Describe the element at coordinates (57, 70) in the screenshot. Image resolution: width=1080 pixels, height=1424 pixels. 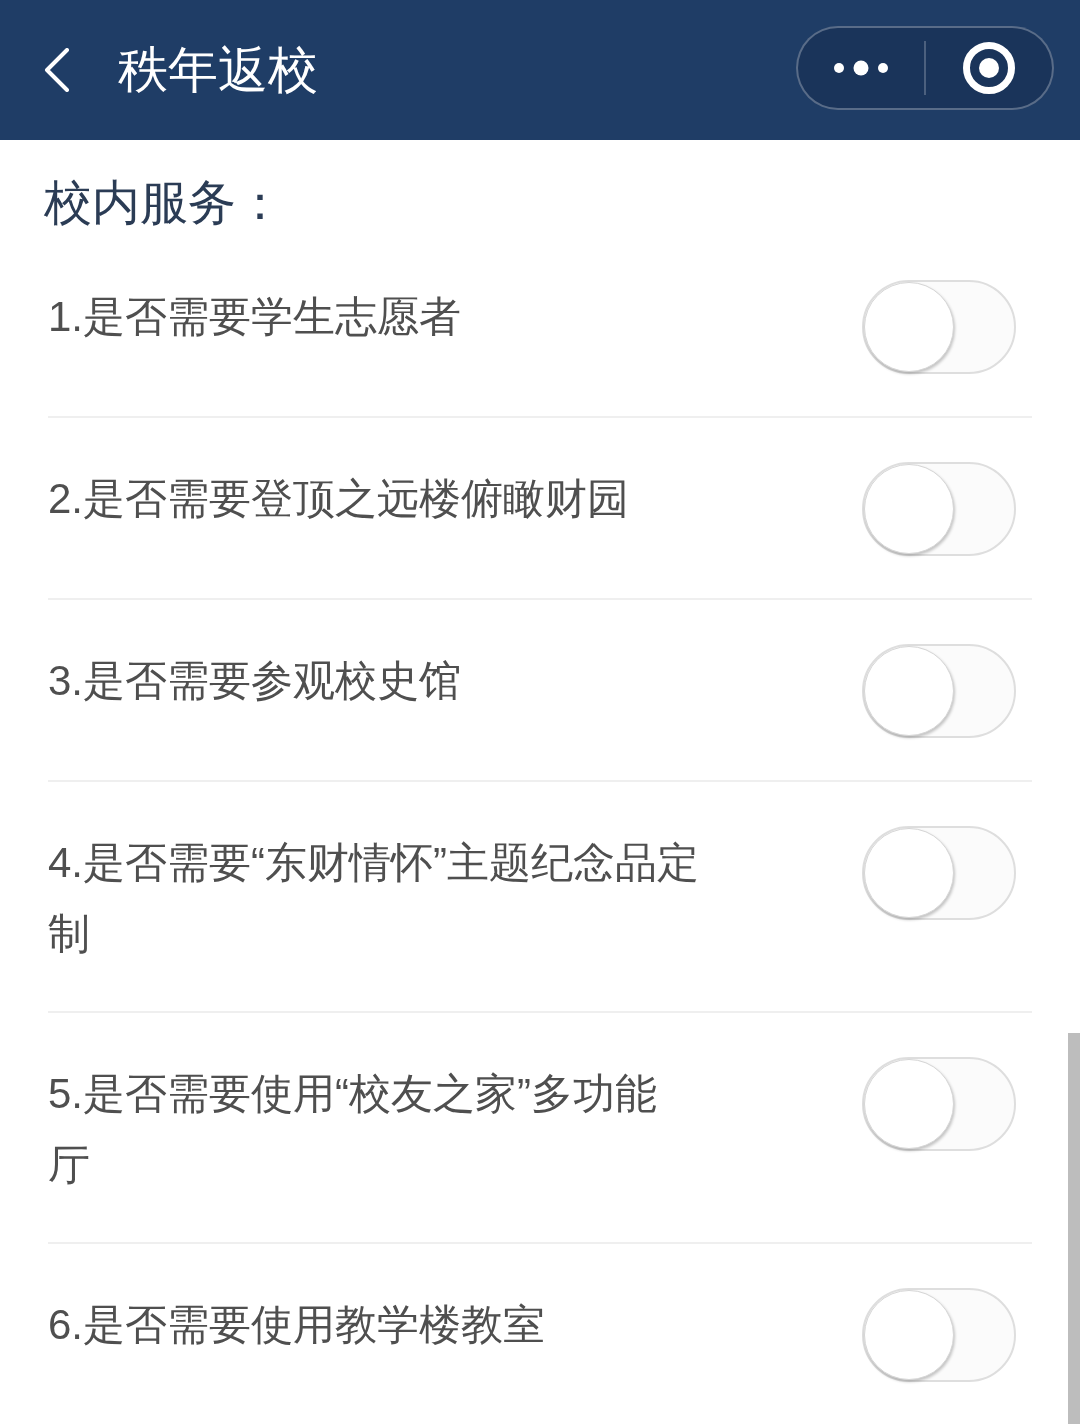
I see `chevron-icon` at that location.